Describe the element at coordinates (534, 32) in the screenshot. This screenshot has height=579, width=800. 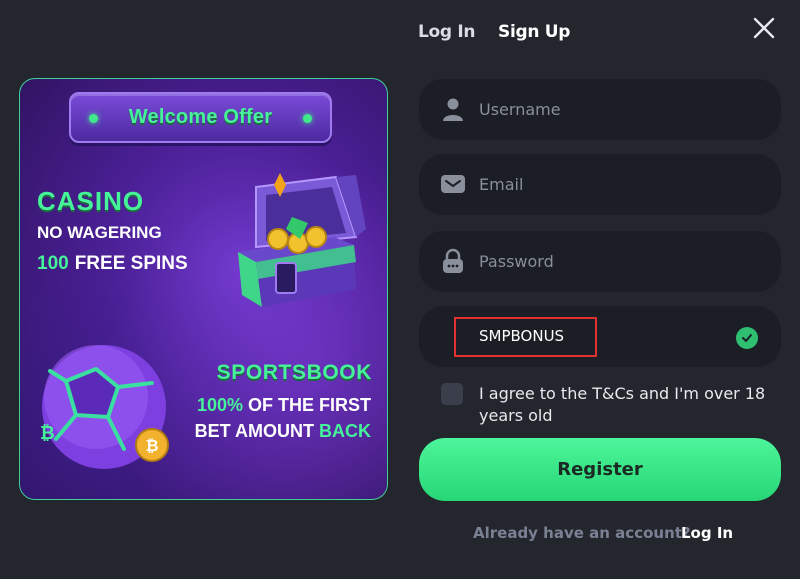
I see `tab-signup: Sign Up` at that location.